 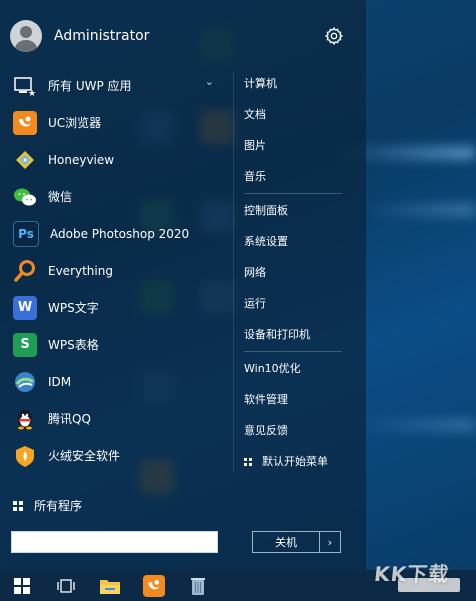 What do you see at coordinates (73, 308) in the screenshot?
I see `app-label: WPS文字` at bounding box center [73, 308].